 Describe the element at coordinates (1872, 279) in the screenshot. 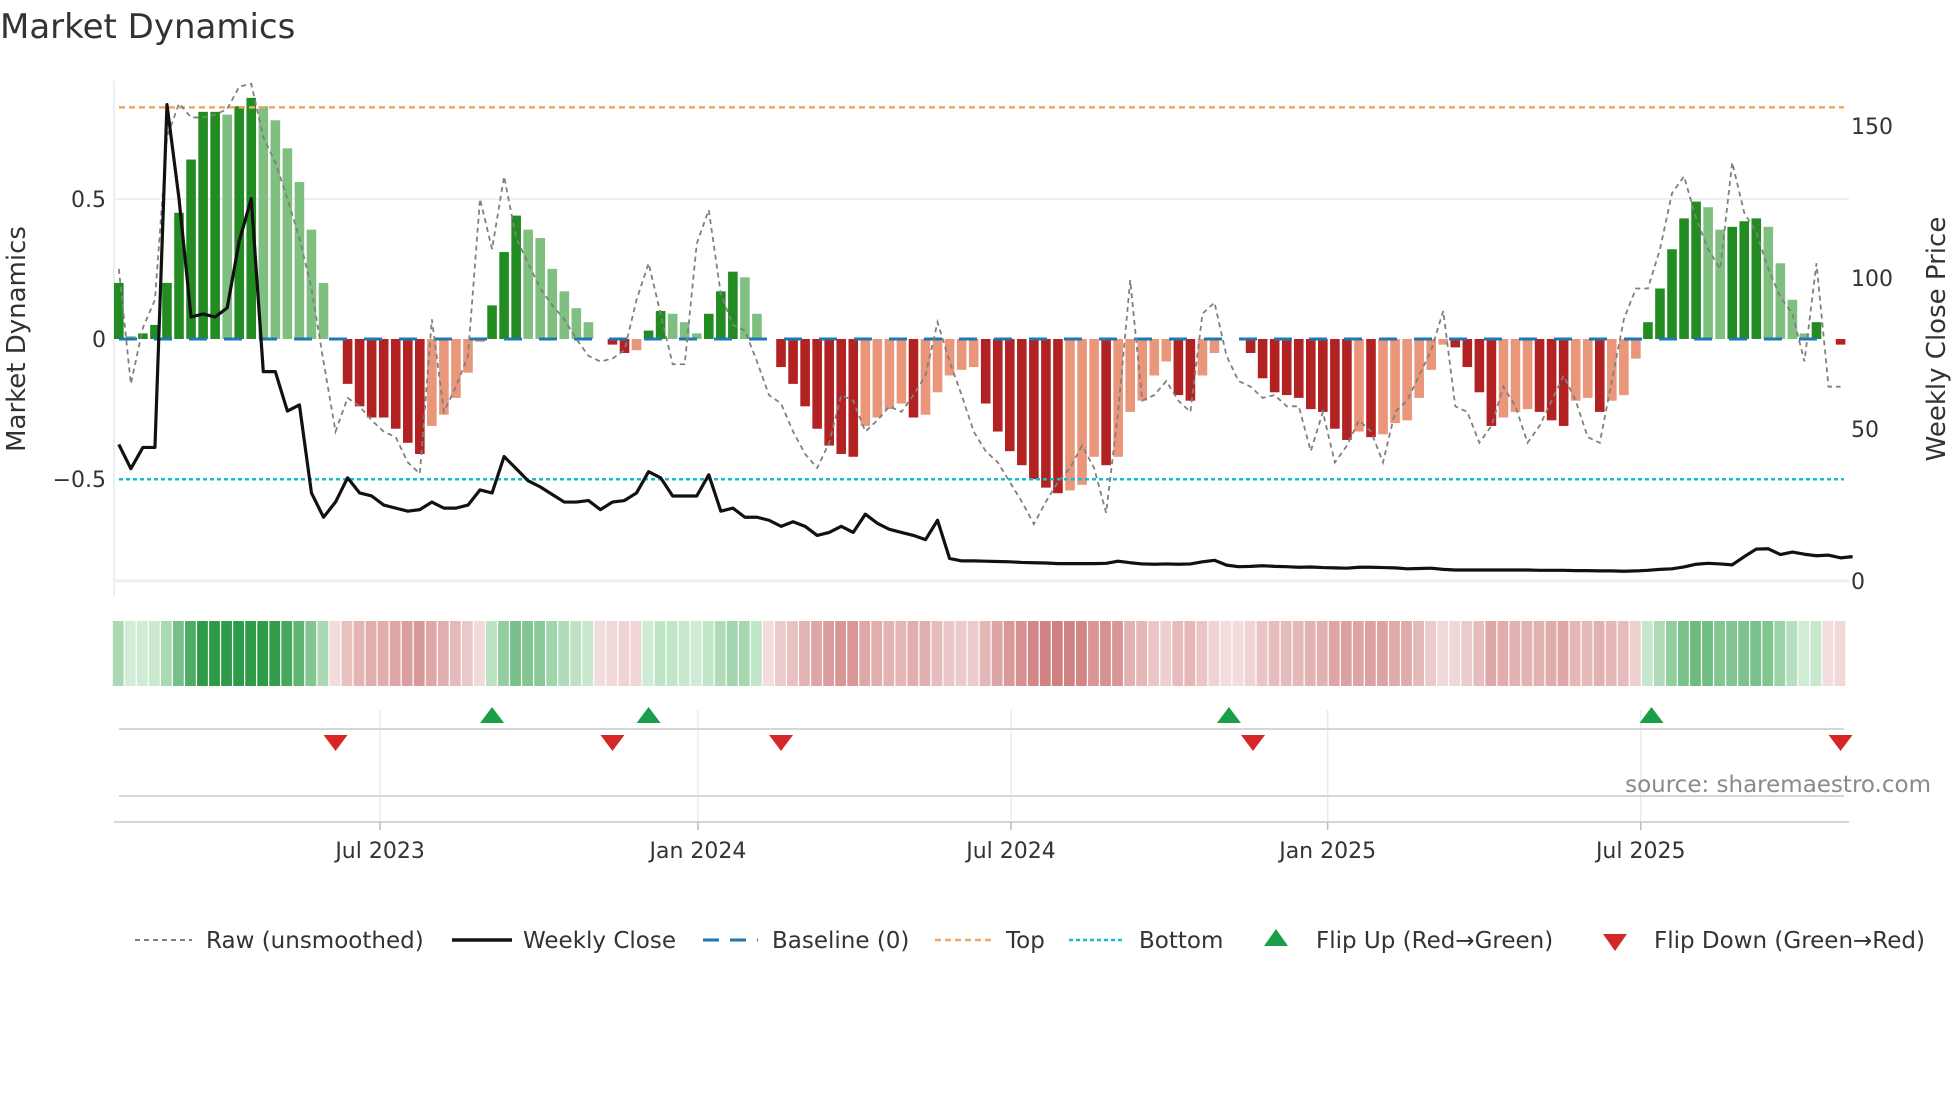

I see `y2tick-label: 100` at that location.